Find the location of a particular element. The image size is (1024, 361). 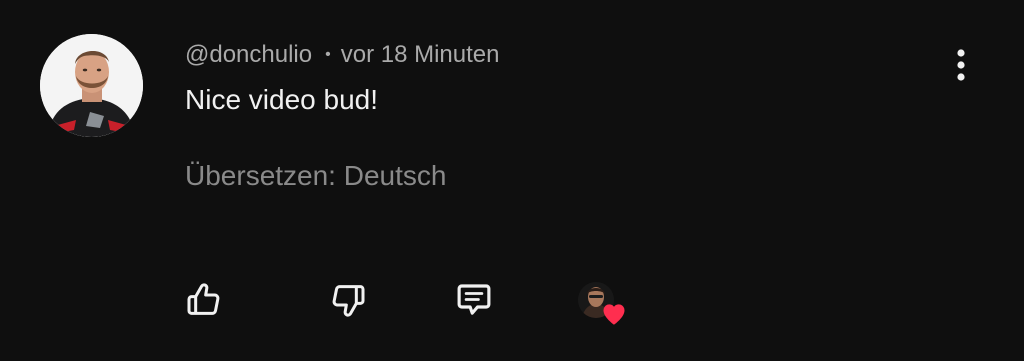

more-vertical-icon is located at coordinates (961, 65).